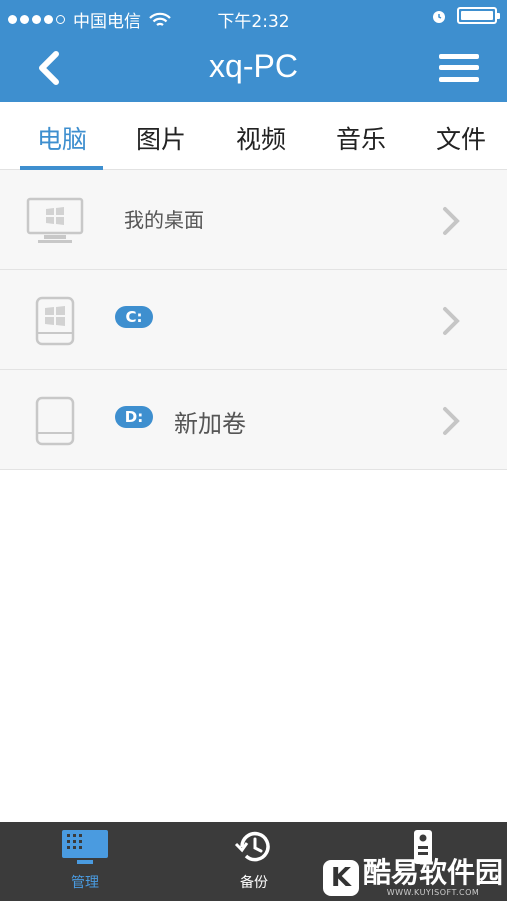 Image resolution: width=507 pixels, height=901 pixels. I want to click on category-tabs: 电脑 图片 视频 音乐 文件, so click(253, 136).